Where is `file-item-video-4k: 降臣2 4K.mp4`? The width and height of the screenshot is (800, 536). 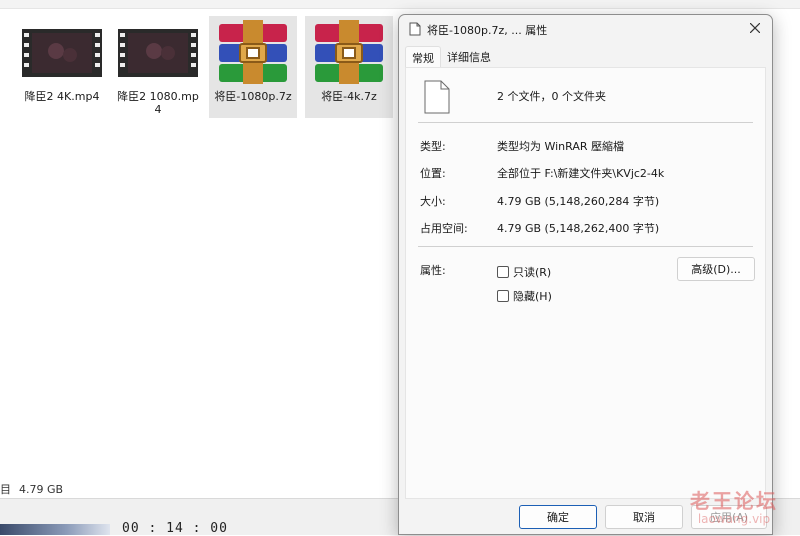
file-item-video-4k: 降臣2 4K.mp4 is located at coordinates (62, 67).